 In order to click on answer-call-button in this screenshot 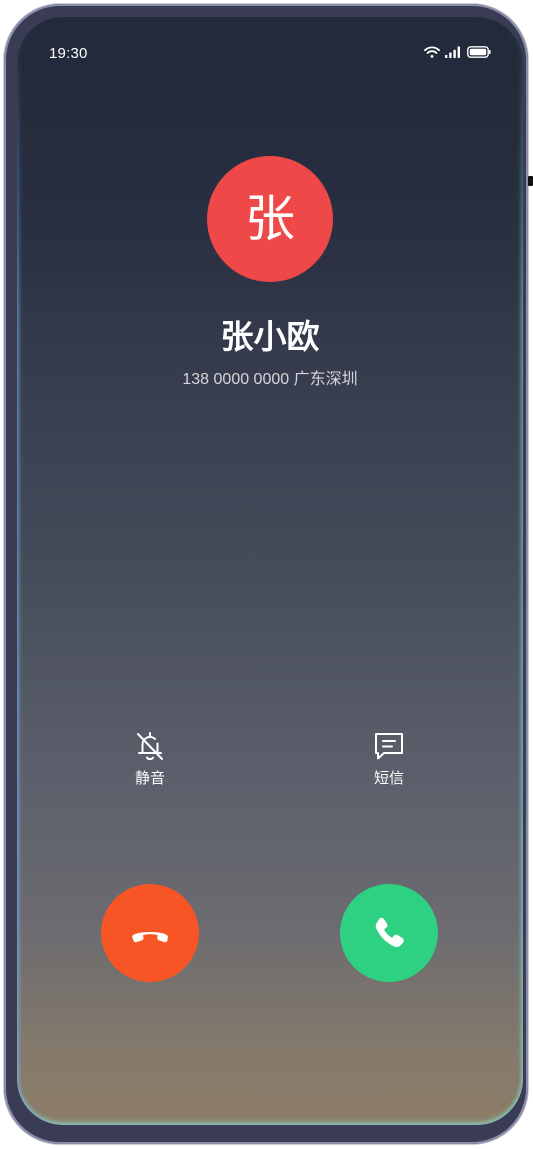, I will do `click(389, 933)`.